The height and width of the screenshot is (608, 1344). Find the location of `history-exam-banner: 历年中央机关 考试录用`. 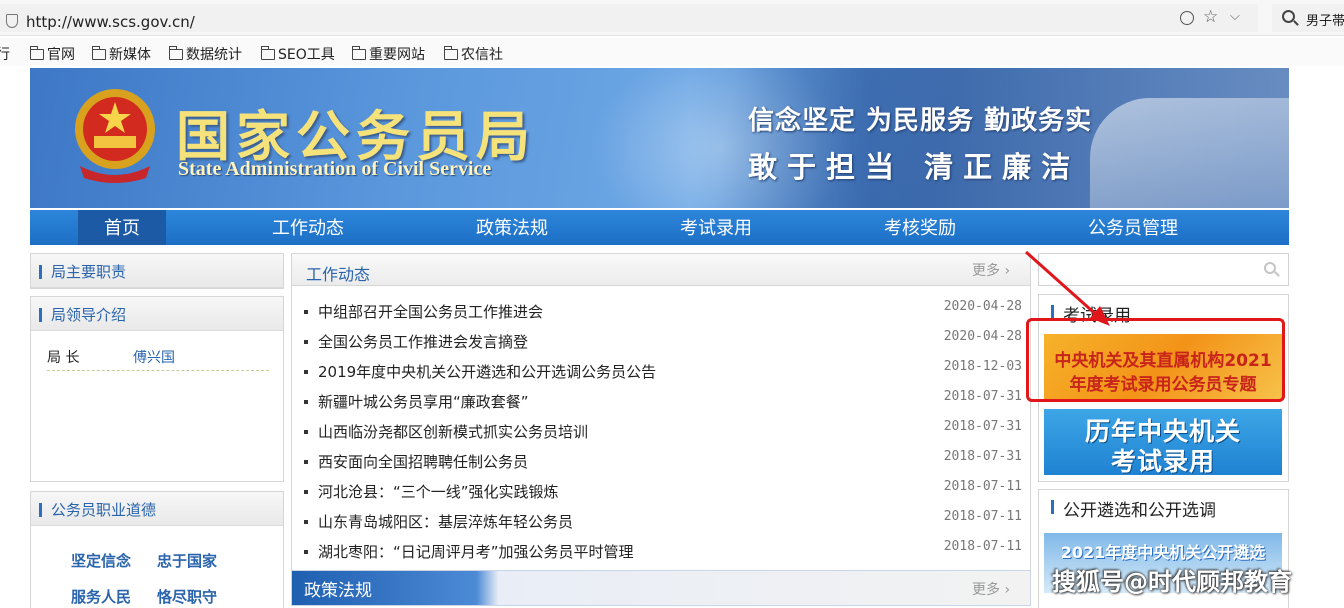

history-exam-banner: 历年中央机关 考试录用 is located at coordinates (1163, 442).